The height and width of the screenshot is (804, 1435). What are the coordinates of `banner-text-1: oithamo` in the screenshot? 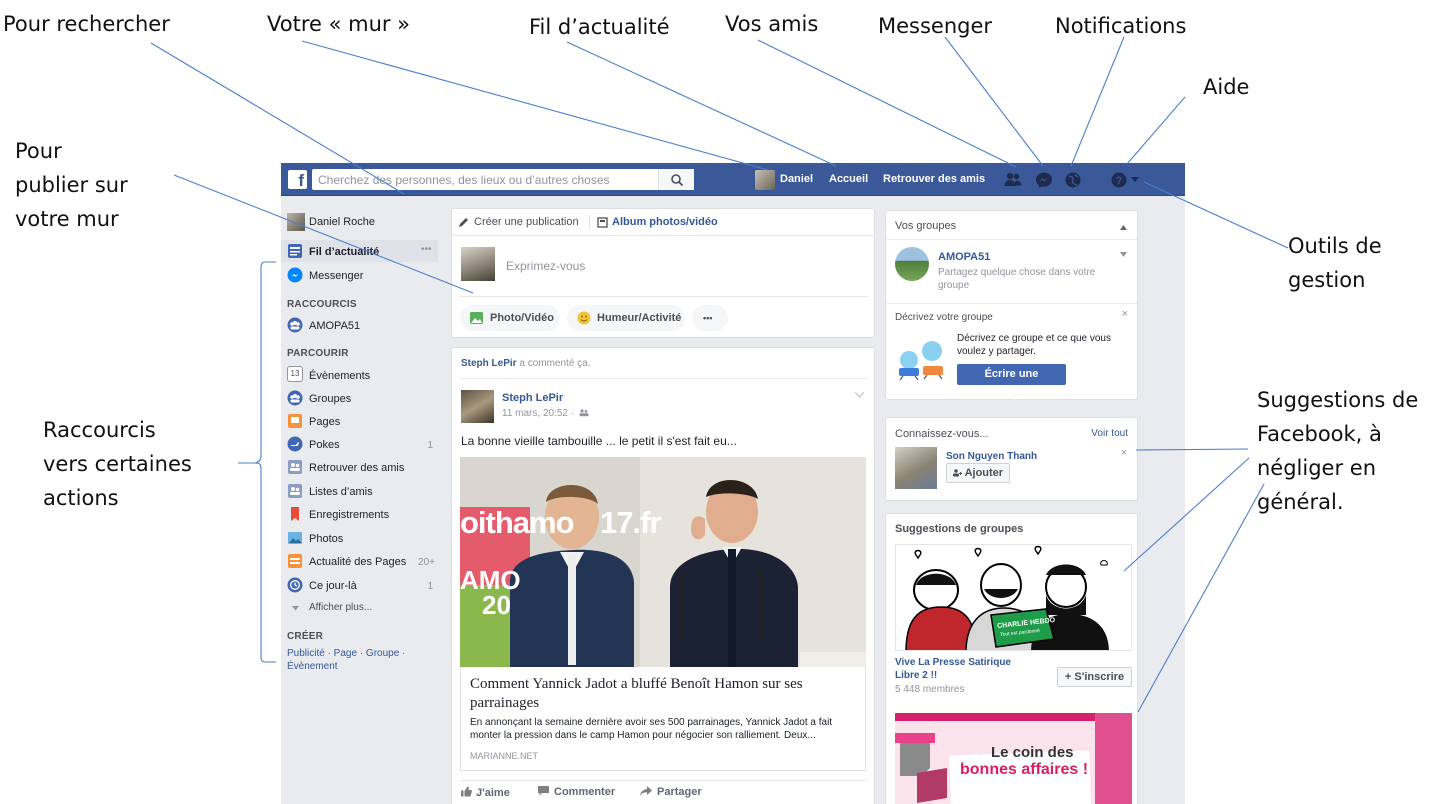 It's located at (517, 522).